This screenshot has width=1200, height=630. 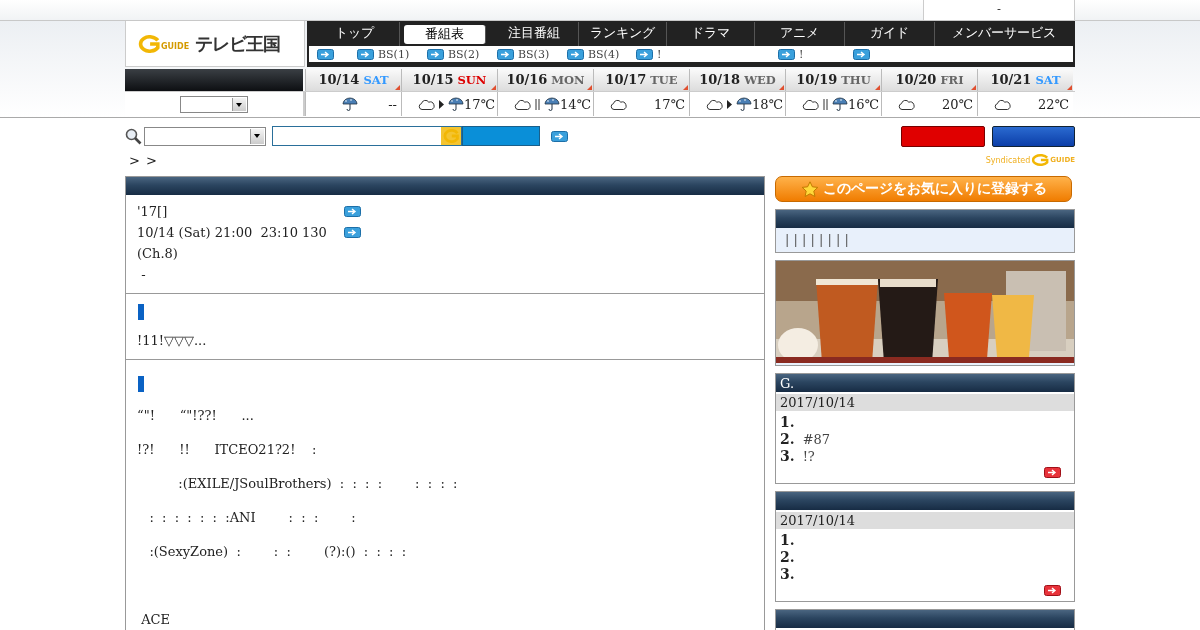 What do you see at coordinates (392, 104) in the screenshot?
I see `temperature: --` at bounding box center [392, 104].